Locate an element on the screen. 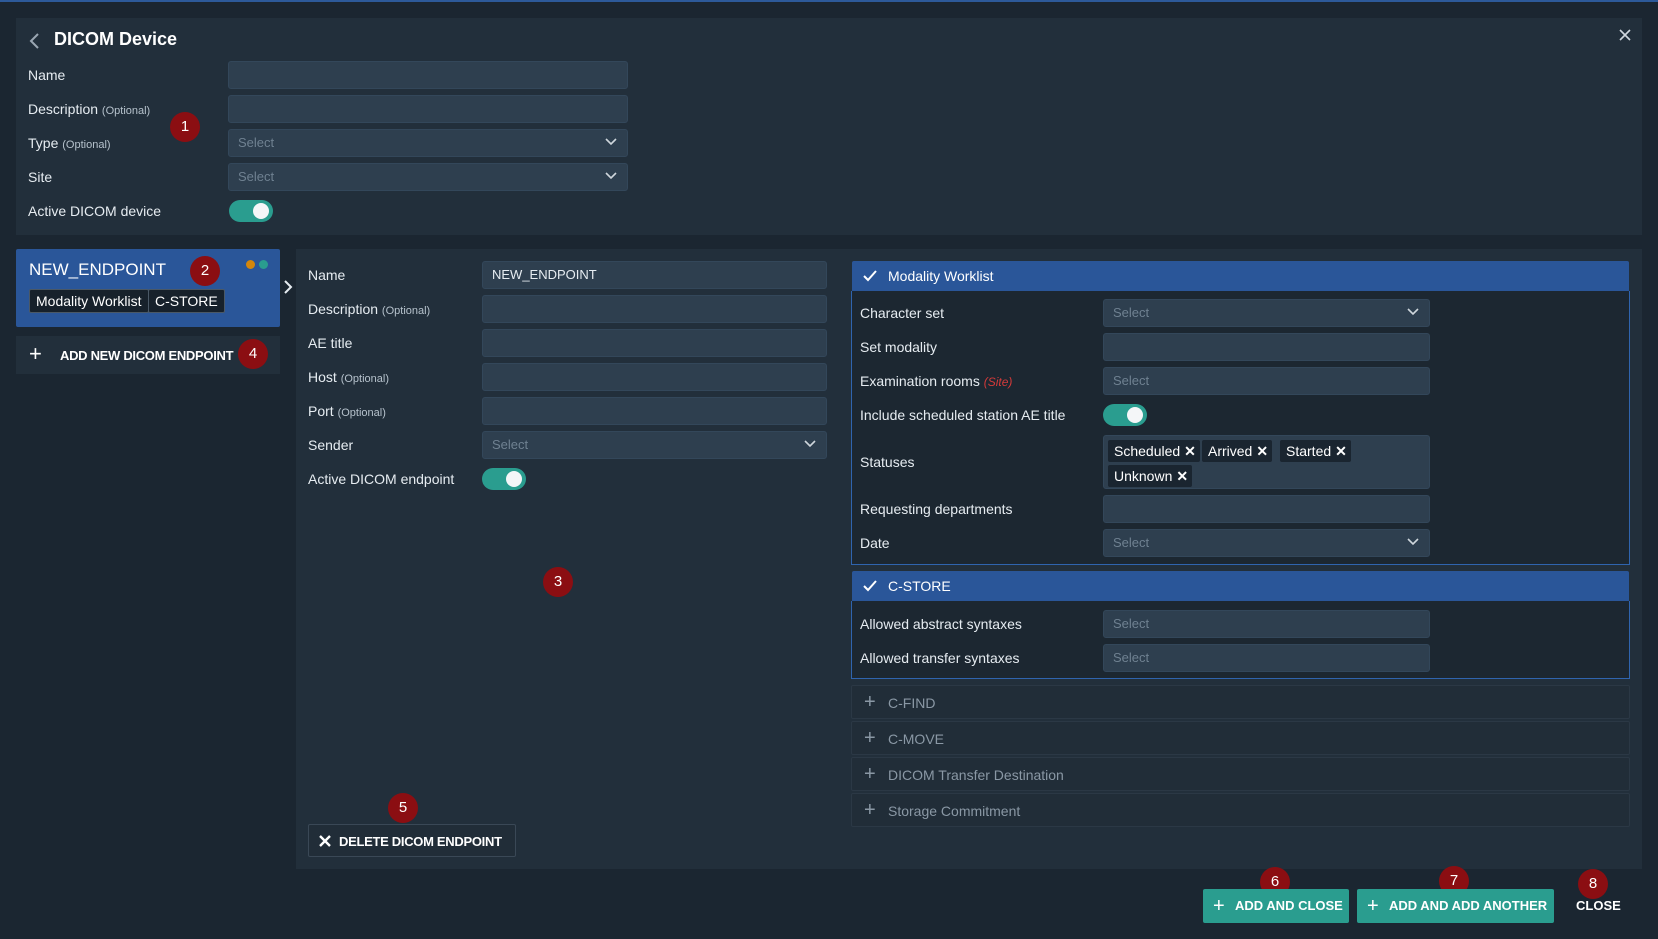 The image size is (1658, 939). ae-title-label: AE title is located at coordinates (330, 343).